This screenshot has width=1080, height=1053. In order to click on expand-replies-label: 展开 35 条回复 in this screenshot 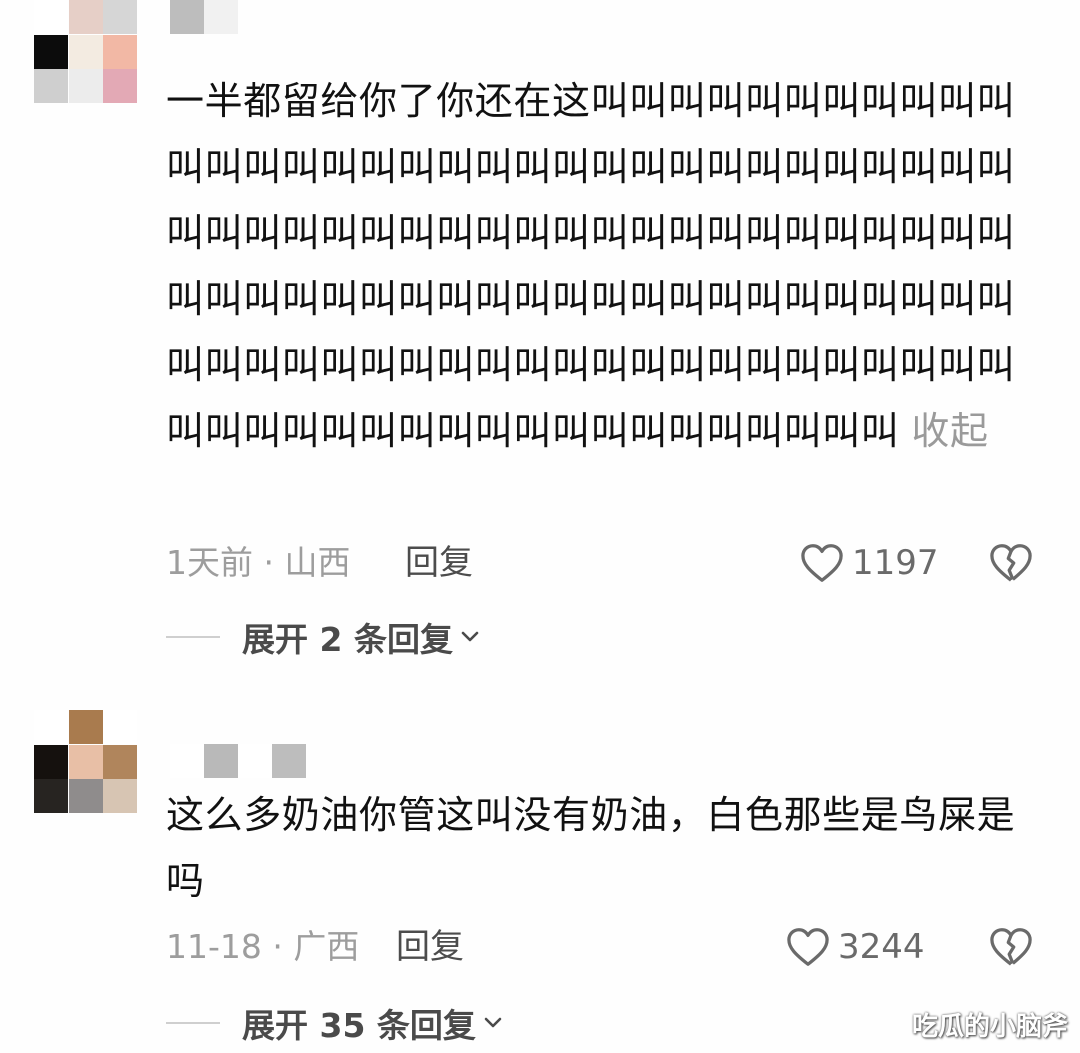, I will do `click(359, 1025)`.